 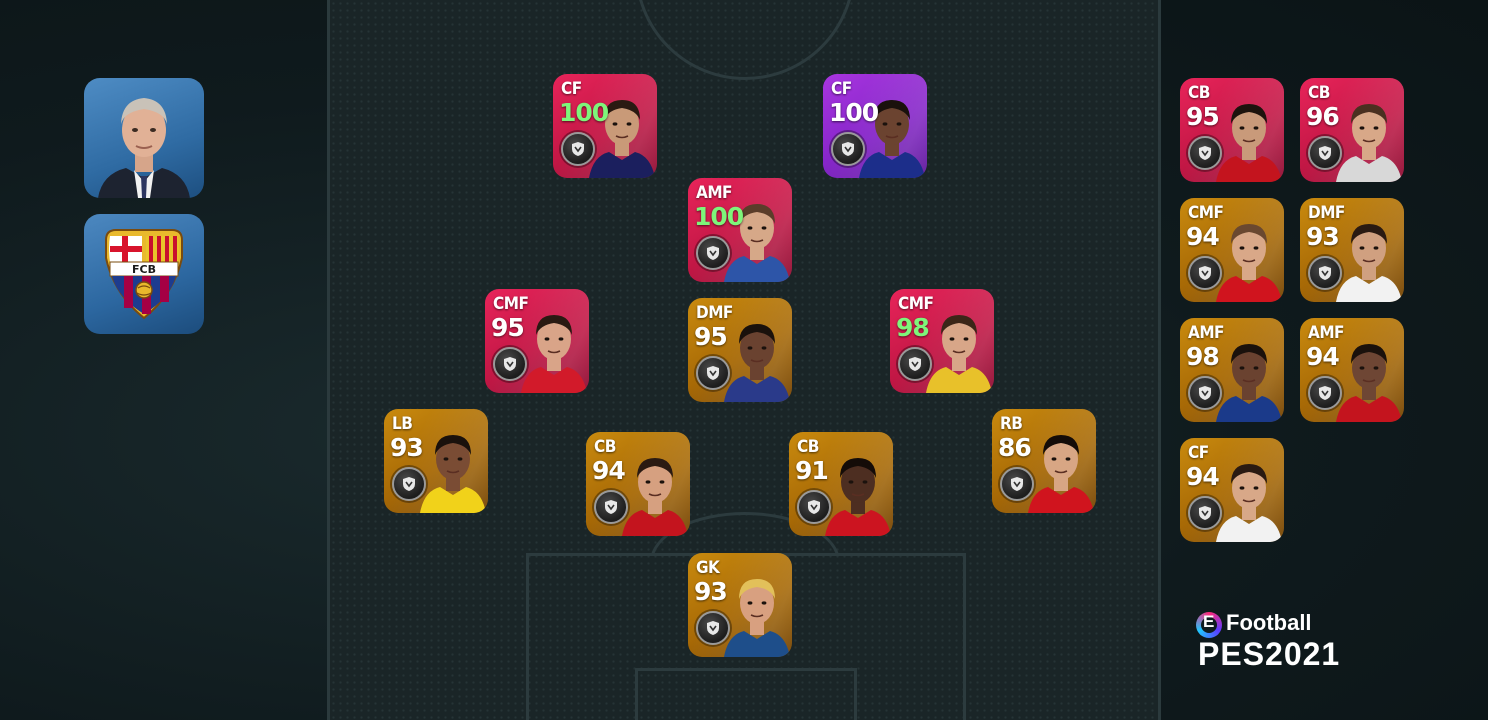 I want to click on goal-box, so click(x=746, y=694).